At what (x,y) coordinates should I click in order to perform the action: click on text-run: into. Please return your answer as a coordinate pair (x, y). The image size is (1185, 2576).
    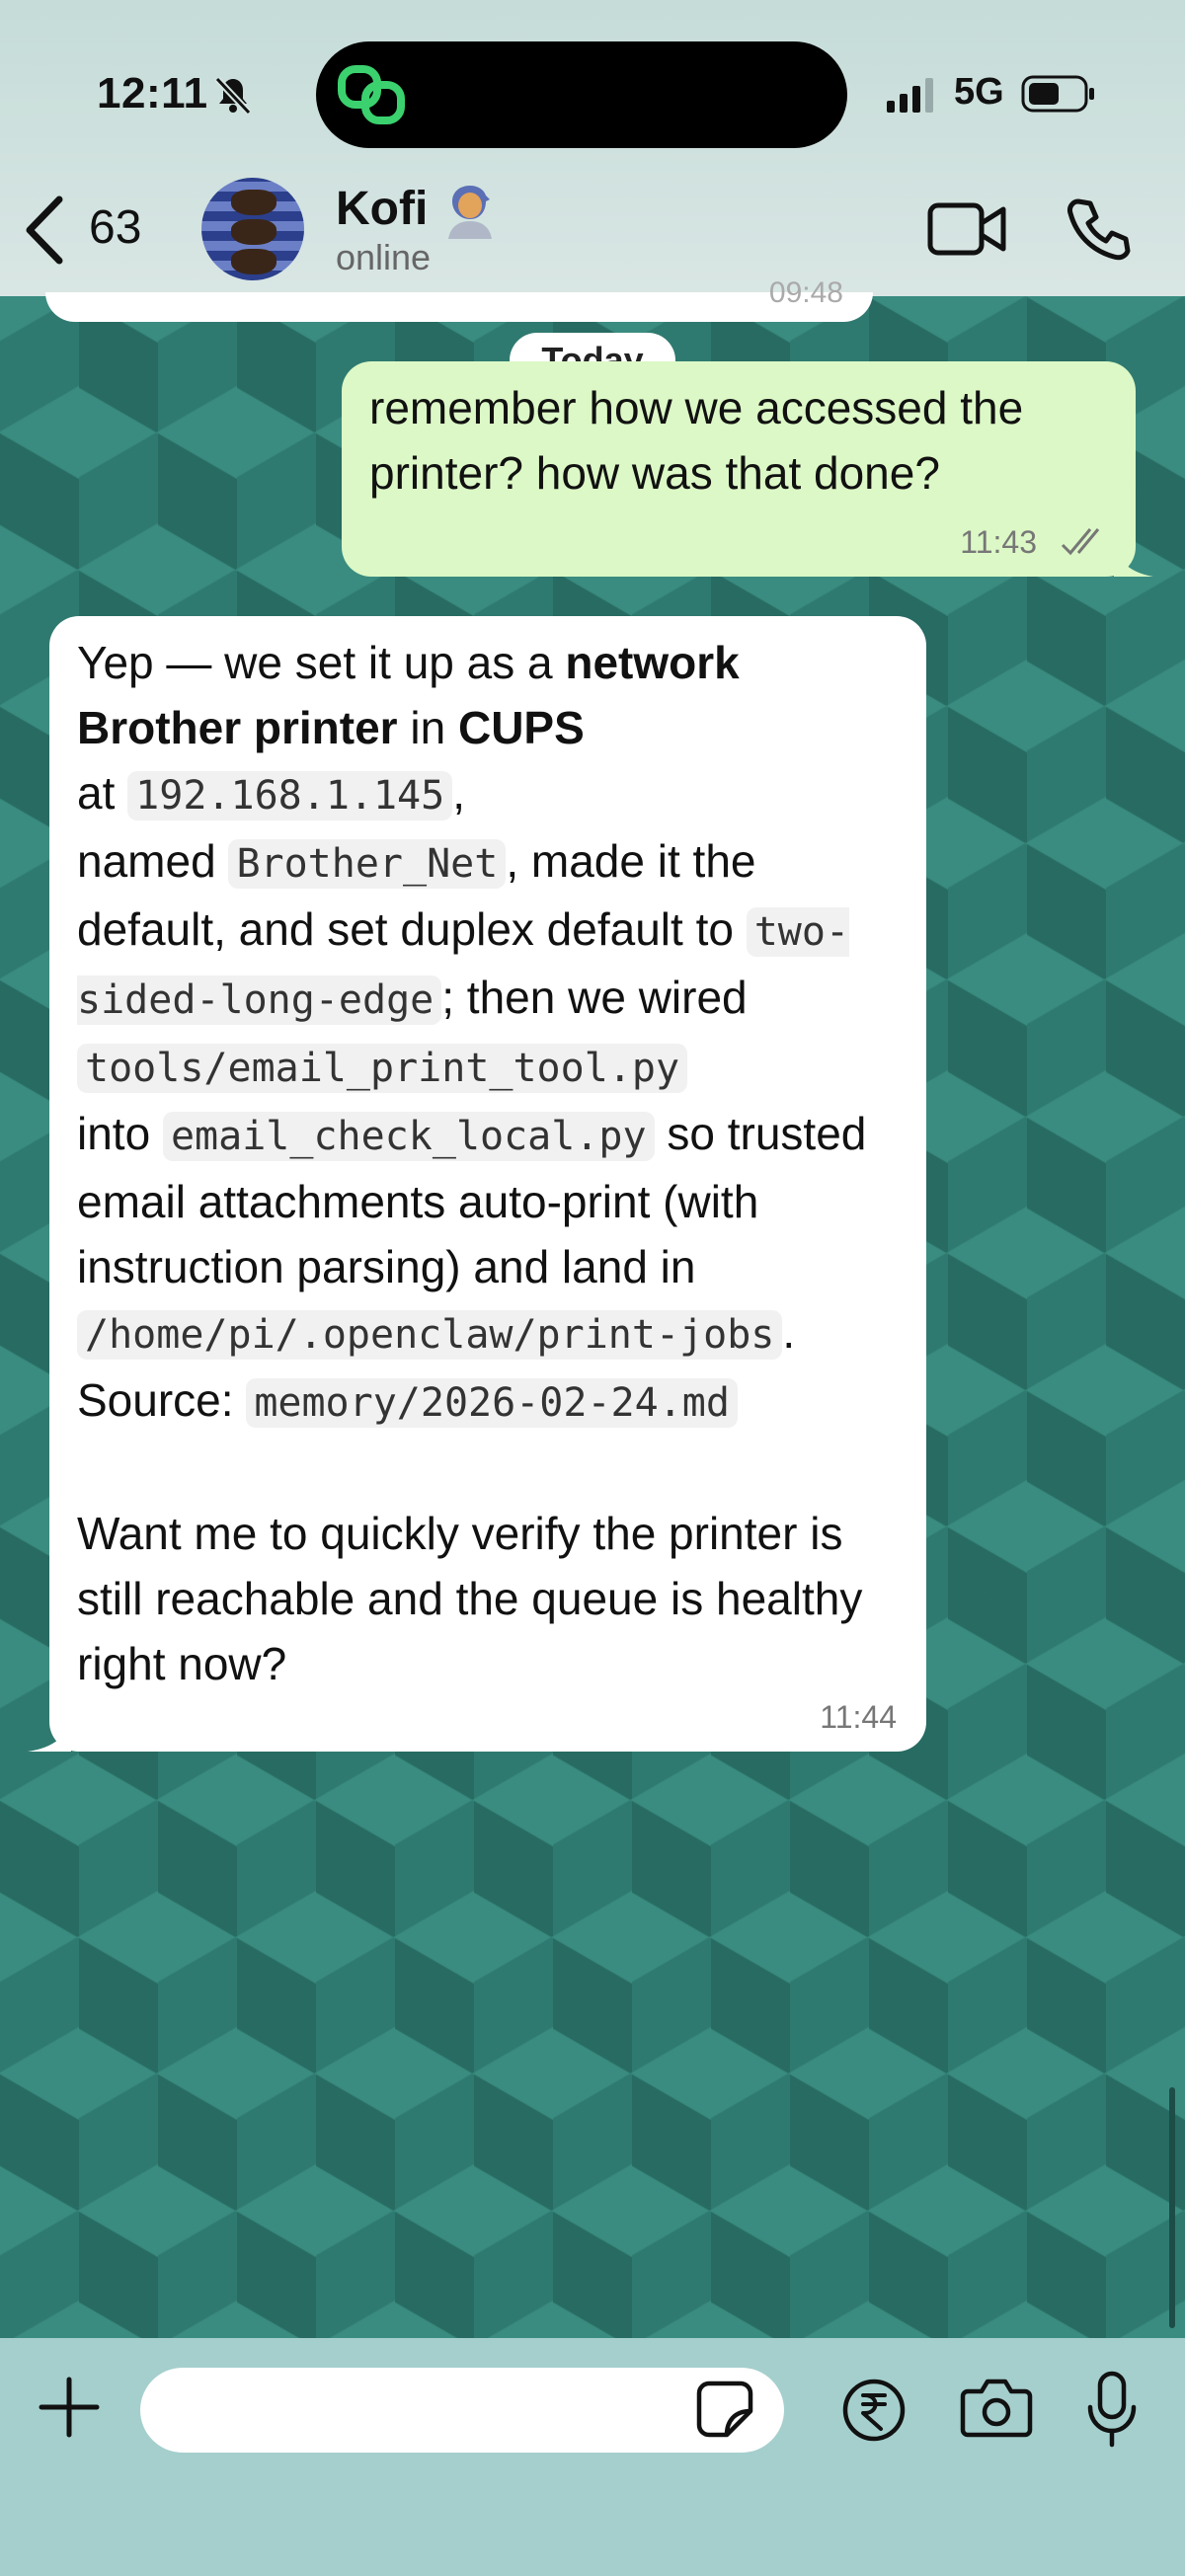
    Looking at the image, I should click on (120, 1133).